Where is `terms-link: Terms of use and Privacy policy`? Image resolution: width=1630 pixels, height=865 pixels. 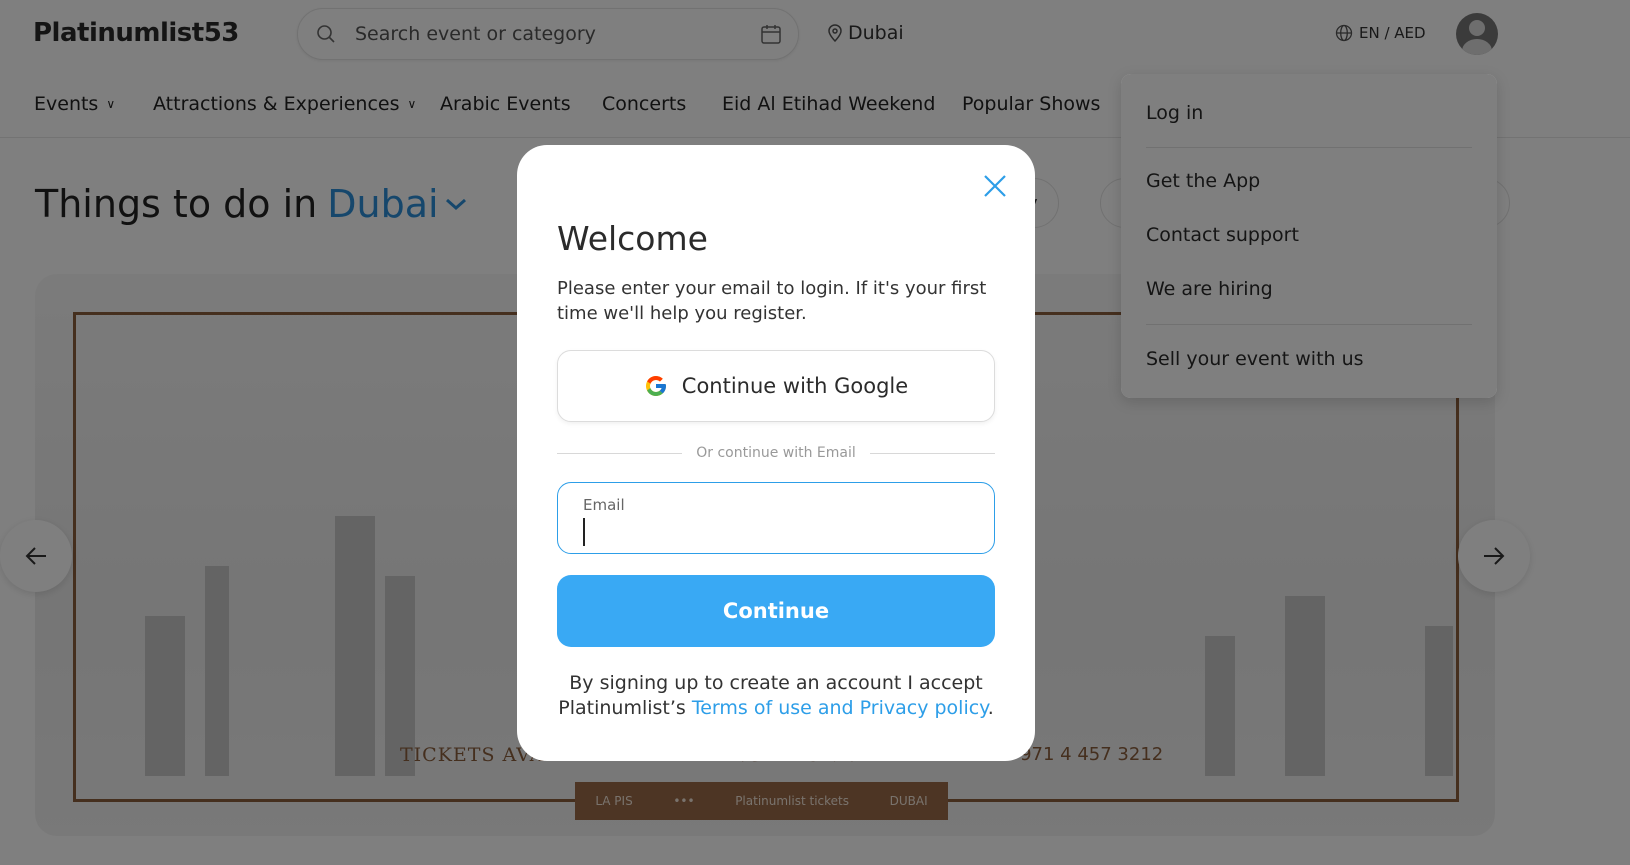 terms-link: Terms of use and Privacy policy is located at coordinates (840, 708).